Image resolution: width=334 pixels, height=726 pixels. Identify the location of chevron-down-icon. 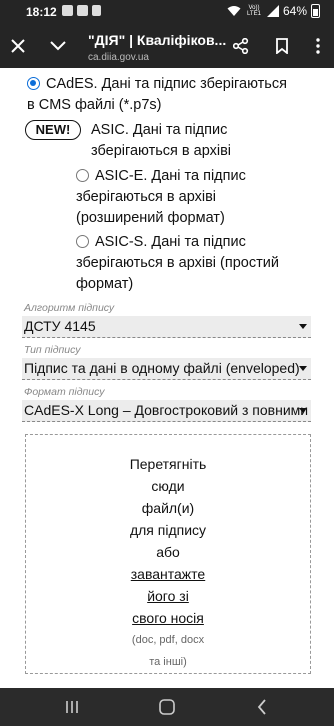
(58, 46).